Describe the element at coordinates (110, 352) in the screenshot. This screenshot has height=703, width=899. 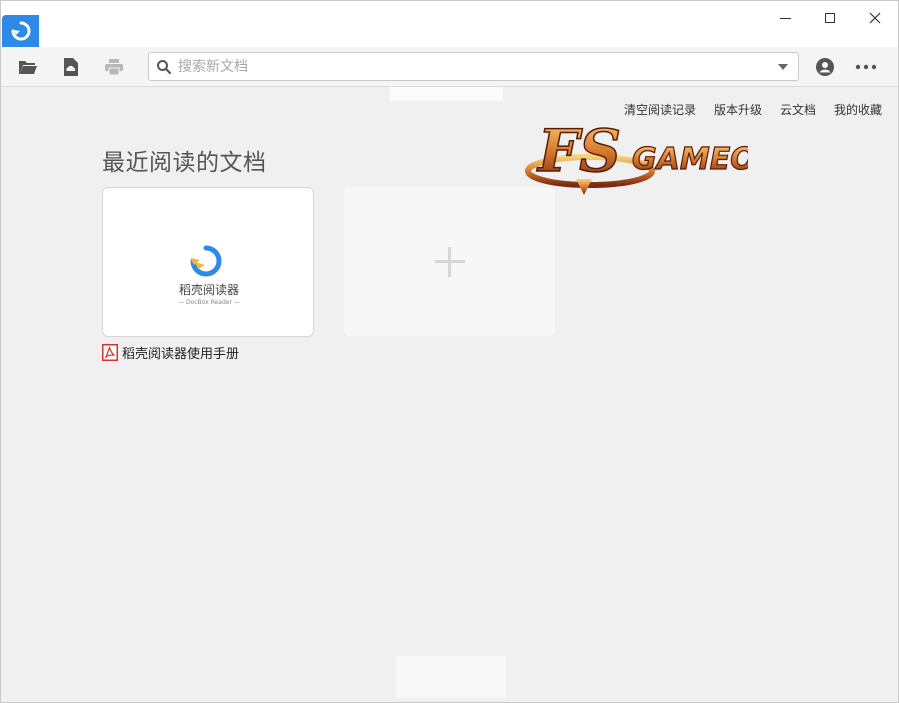
I see `pdf-file-icon` at that location.